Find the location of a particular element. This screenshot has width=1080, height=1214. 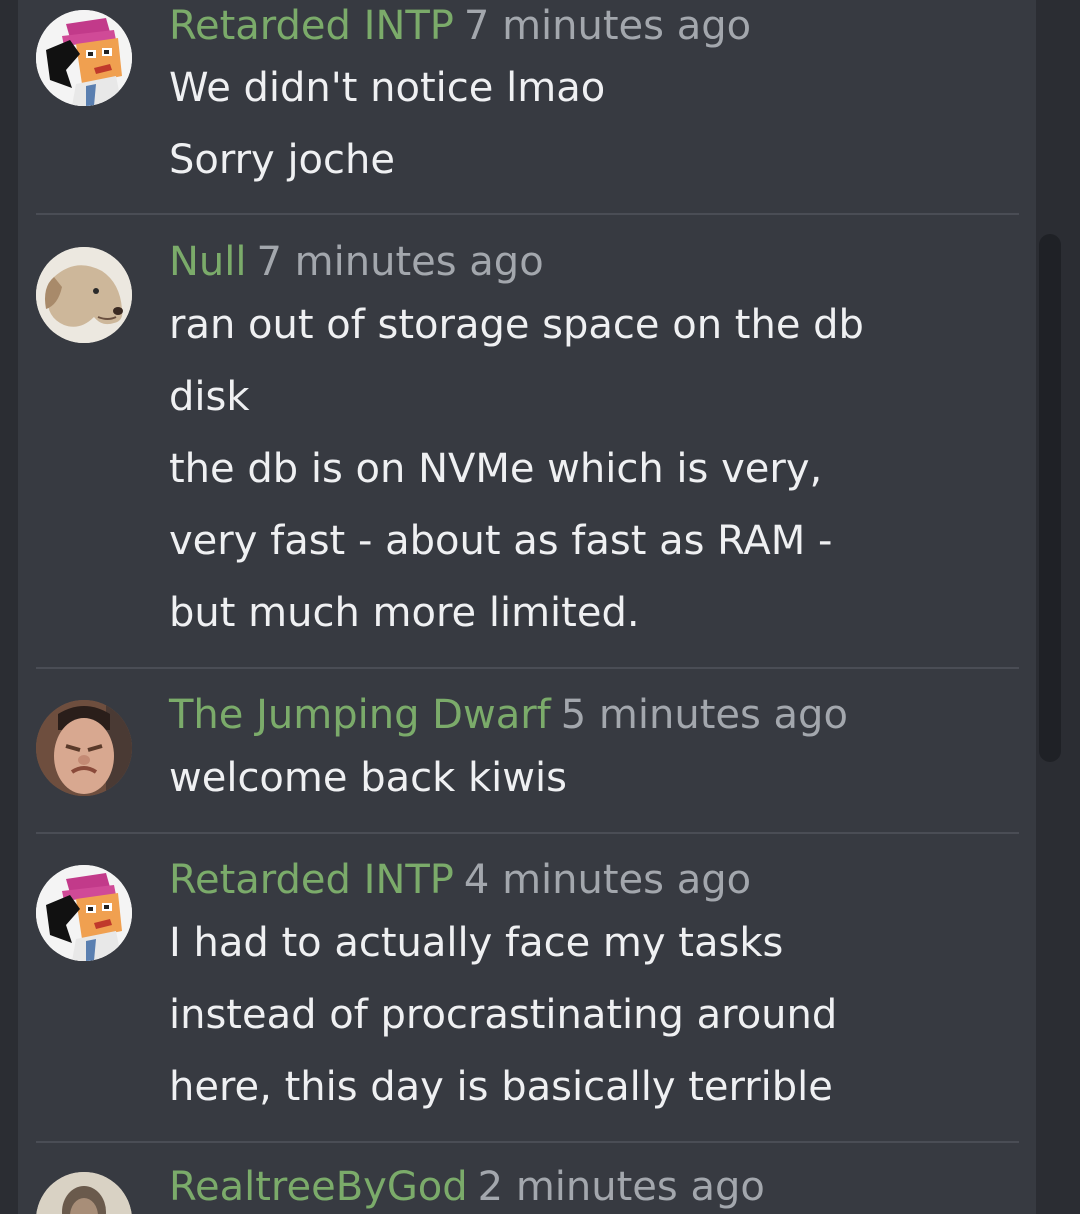

timestamp: 4 minutes ago is located at coordinates (607, 880).